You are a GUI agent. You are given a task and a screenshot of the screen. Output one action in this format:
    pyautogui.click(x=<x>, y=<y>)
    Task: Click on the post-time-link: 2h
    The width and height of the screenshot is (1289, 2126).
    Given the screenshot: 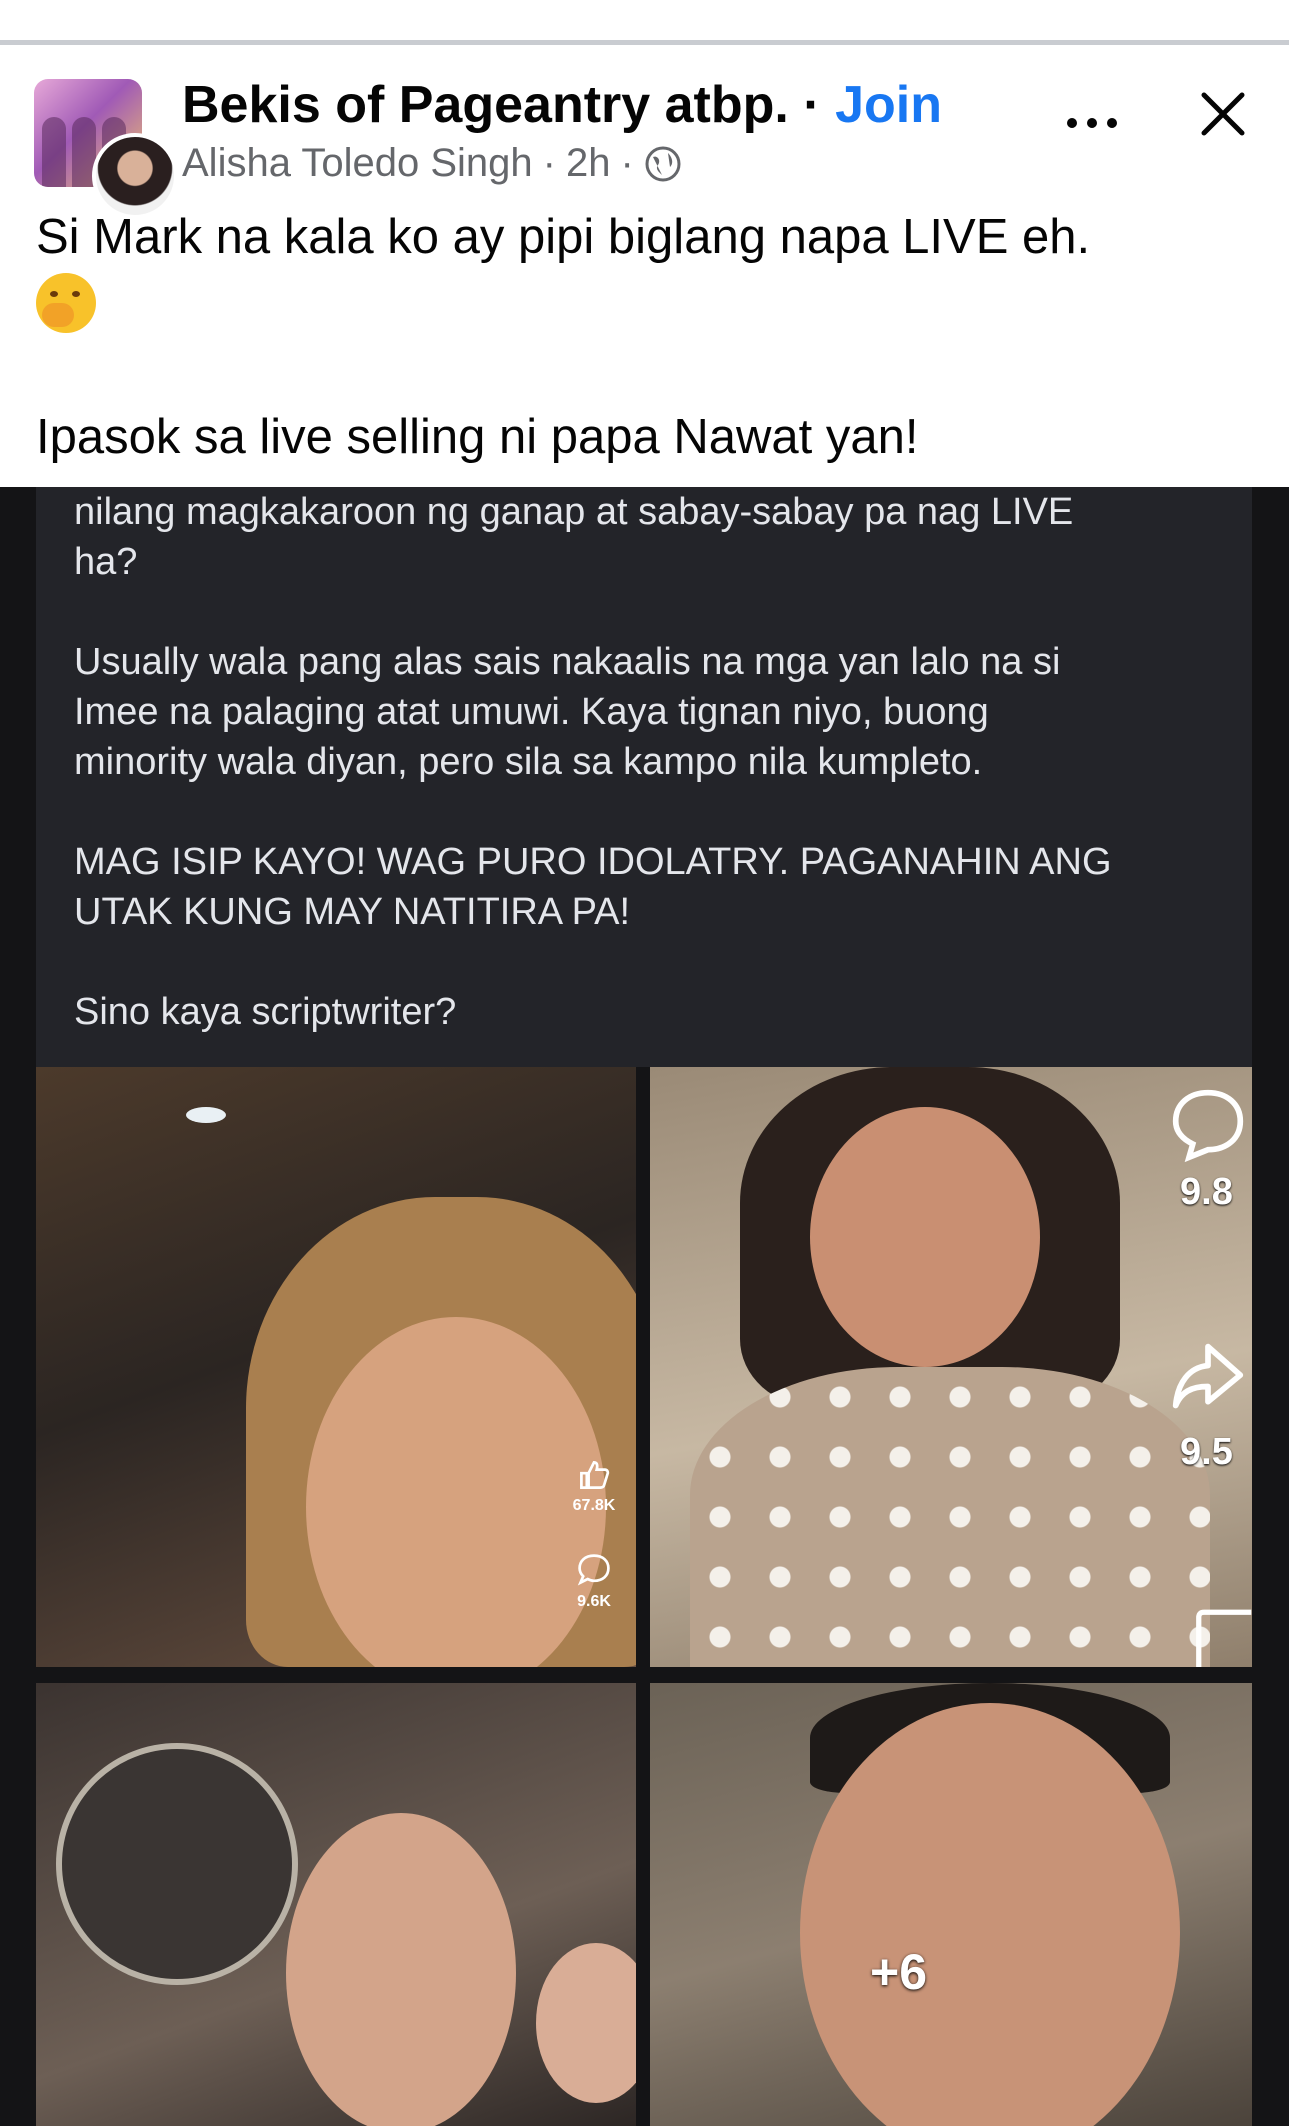 What is the action you would take?
    pyautogui.click(x=588, y=163)
    